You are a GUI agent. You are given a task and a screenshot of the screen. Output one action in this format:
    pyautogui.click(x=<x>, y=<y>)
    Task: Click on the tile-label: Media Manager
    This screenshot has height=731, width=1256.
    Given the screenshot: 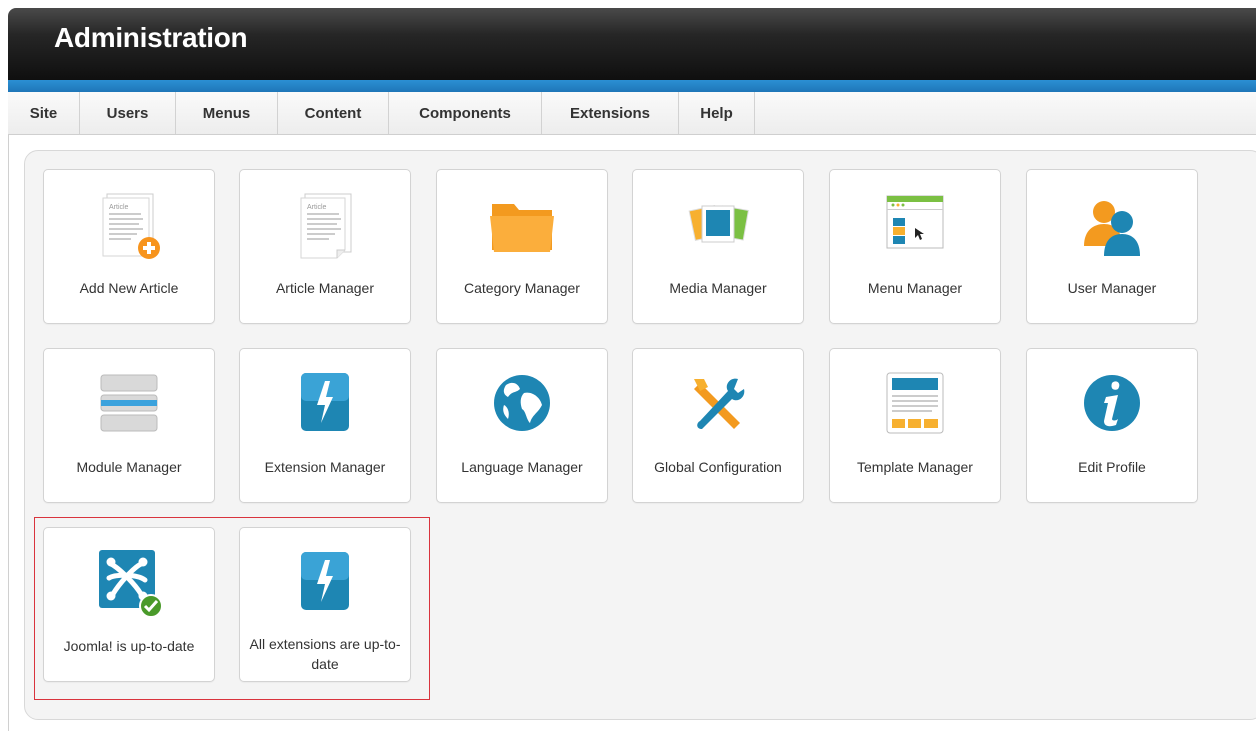 What is the action you would take?
    pyautogui.click(x=718, y=288)
    